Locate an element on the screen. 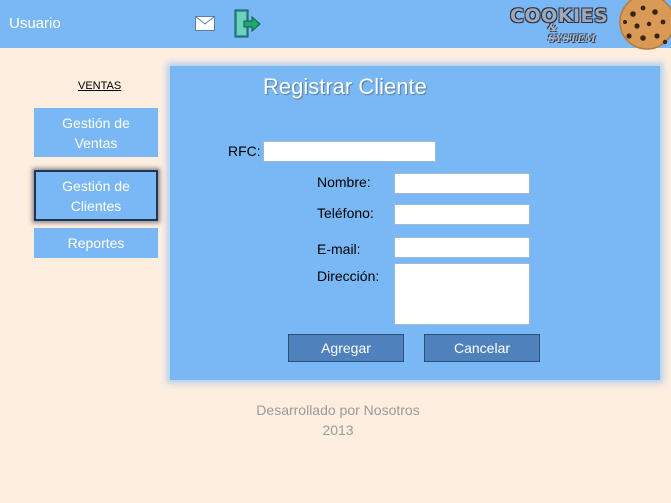 Image resolution: width=671 pixels, height=503 pixels. sidebar-item-reportes: Reportes is located at coordinates (96, 243).